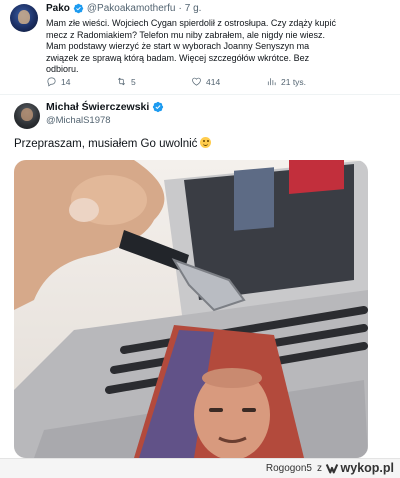 The image size is (400, 478). I want to click on retweet-action: 5, so click(126, 81).